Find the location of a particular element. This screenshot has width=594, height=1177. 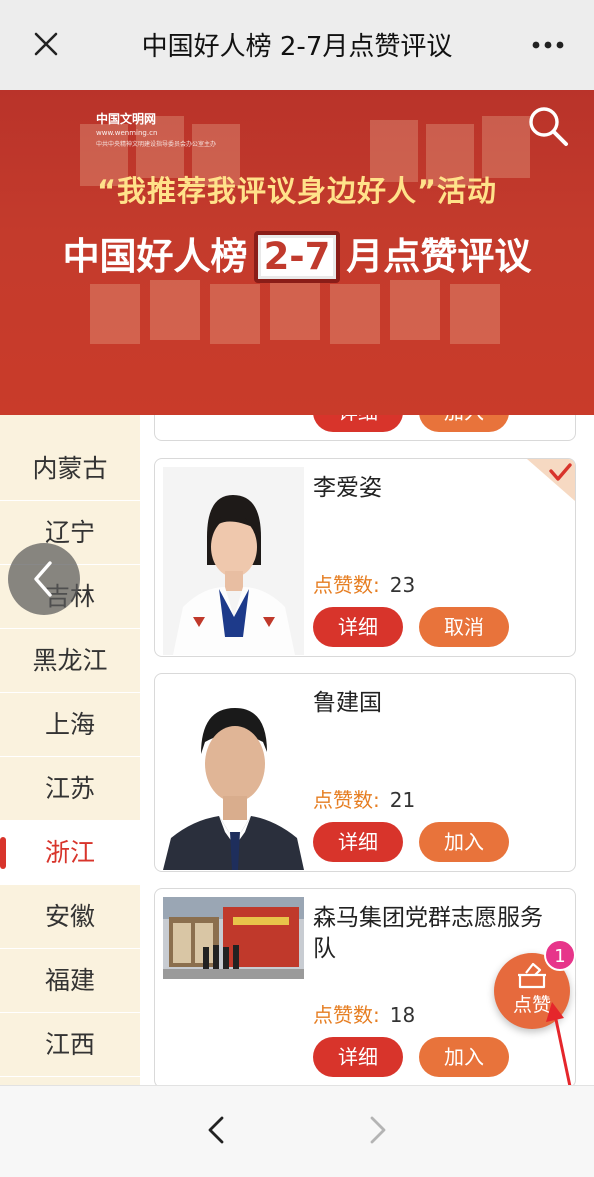

page-title: 中国好人榜 2-7月点赞评议 is located at coordinates (297, 47).